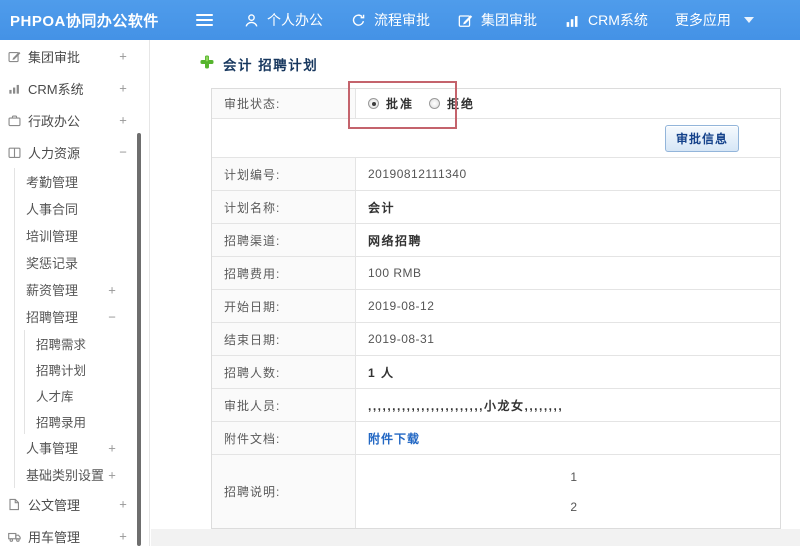 The image size is (800, 546). I want to click on chart-icon, so click(14, 88).